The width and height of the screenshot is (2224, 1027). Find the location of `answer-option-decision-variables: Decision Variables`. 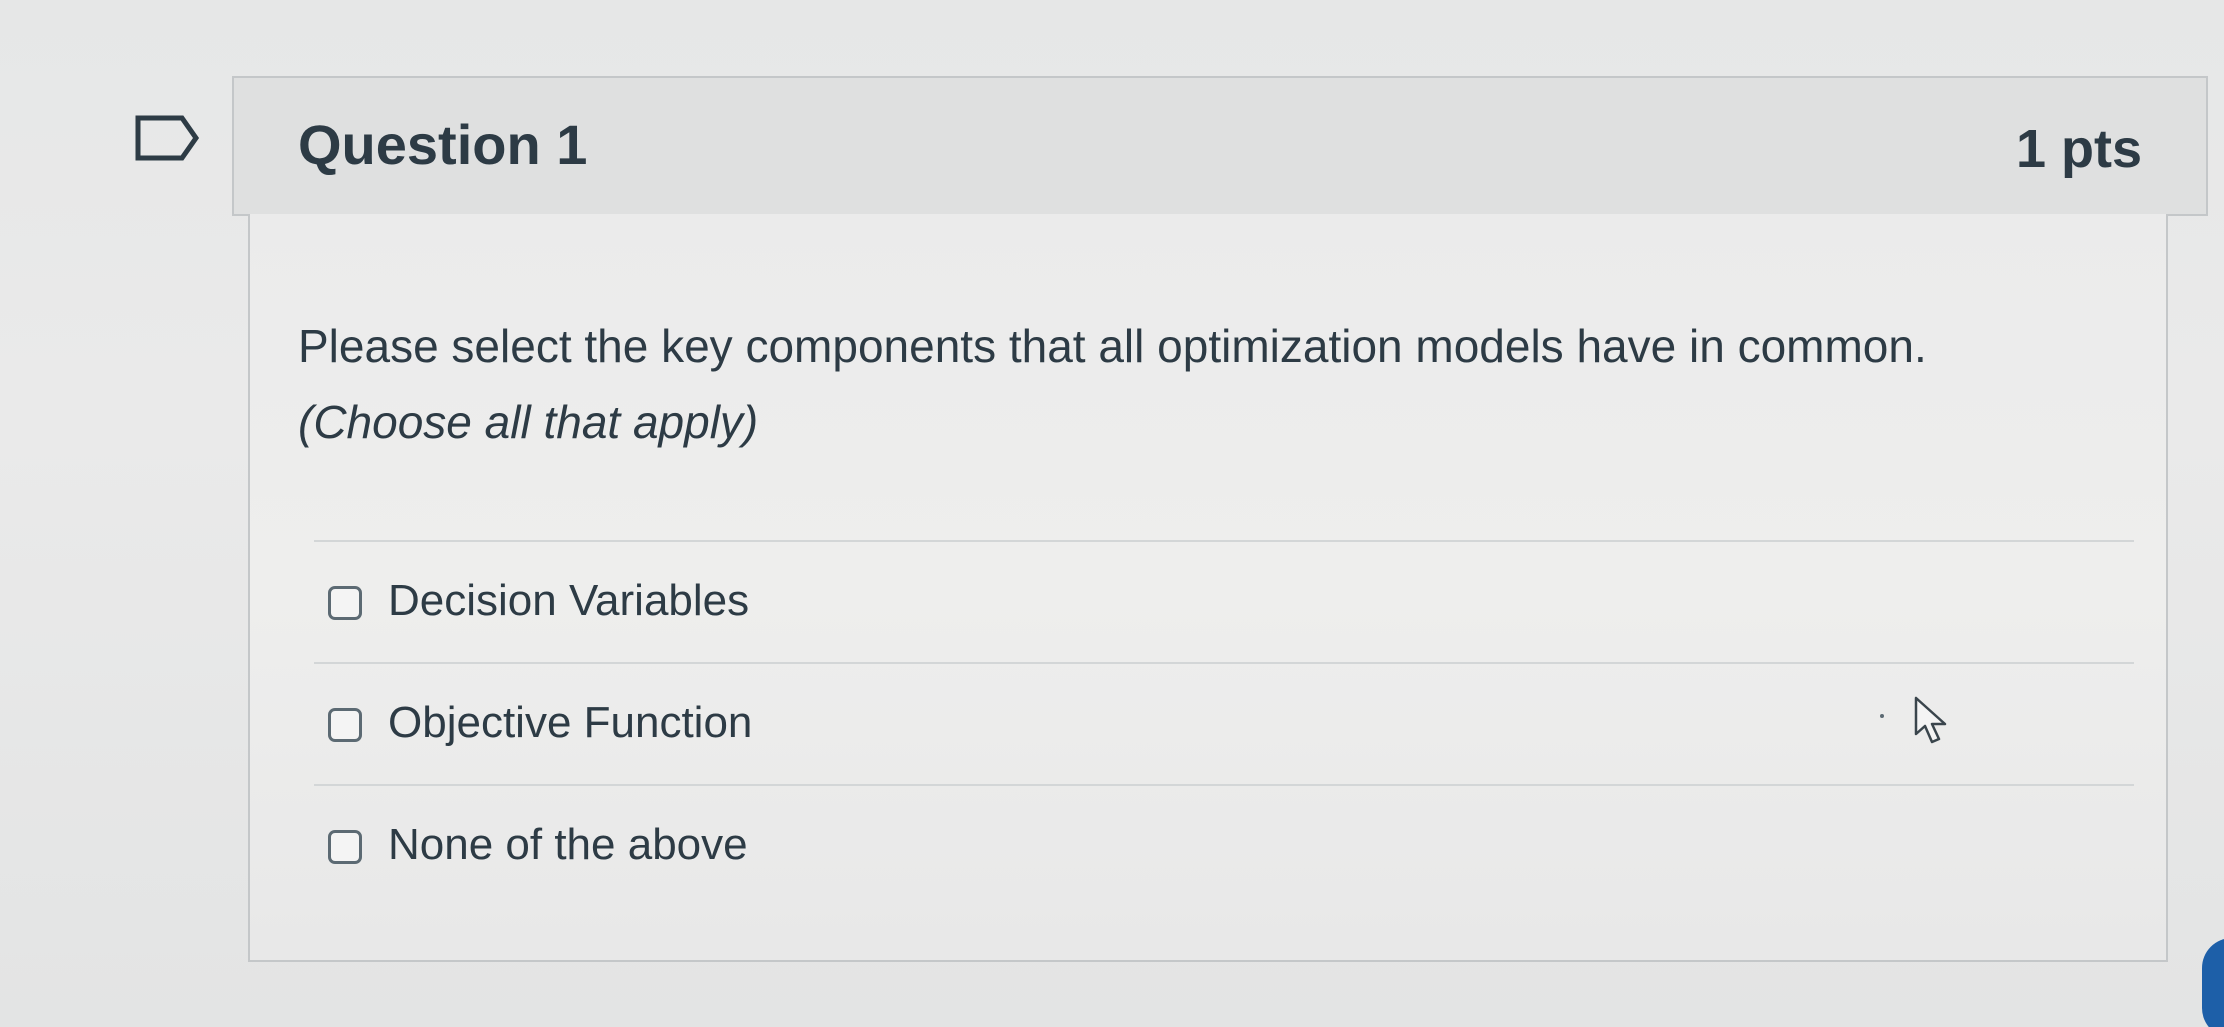

answer-option-decision-variables: Decision Variables is located at coordinates (1224, 601).